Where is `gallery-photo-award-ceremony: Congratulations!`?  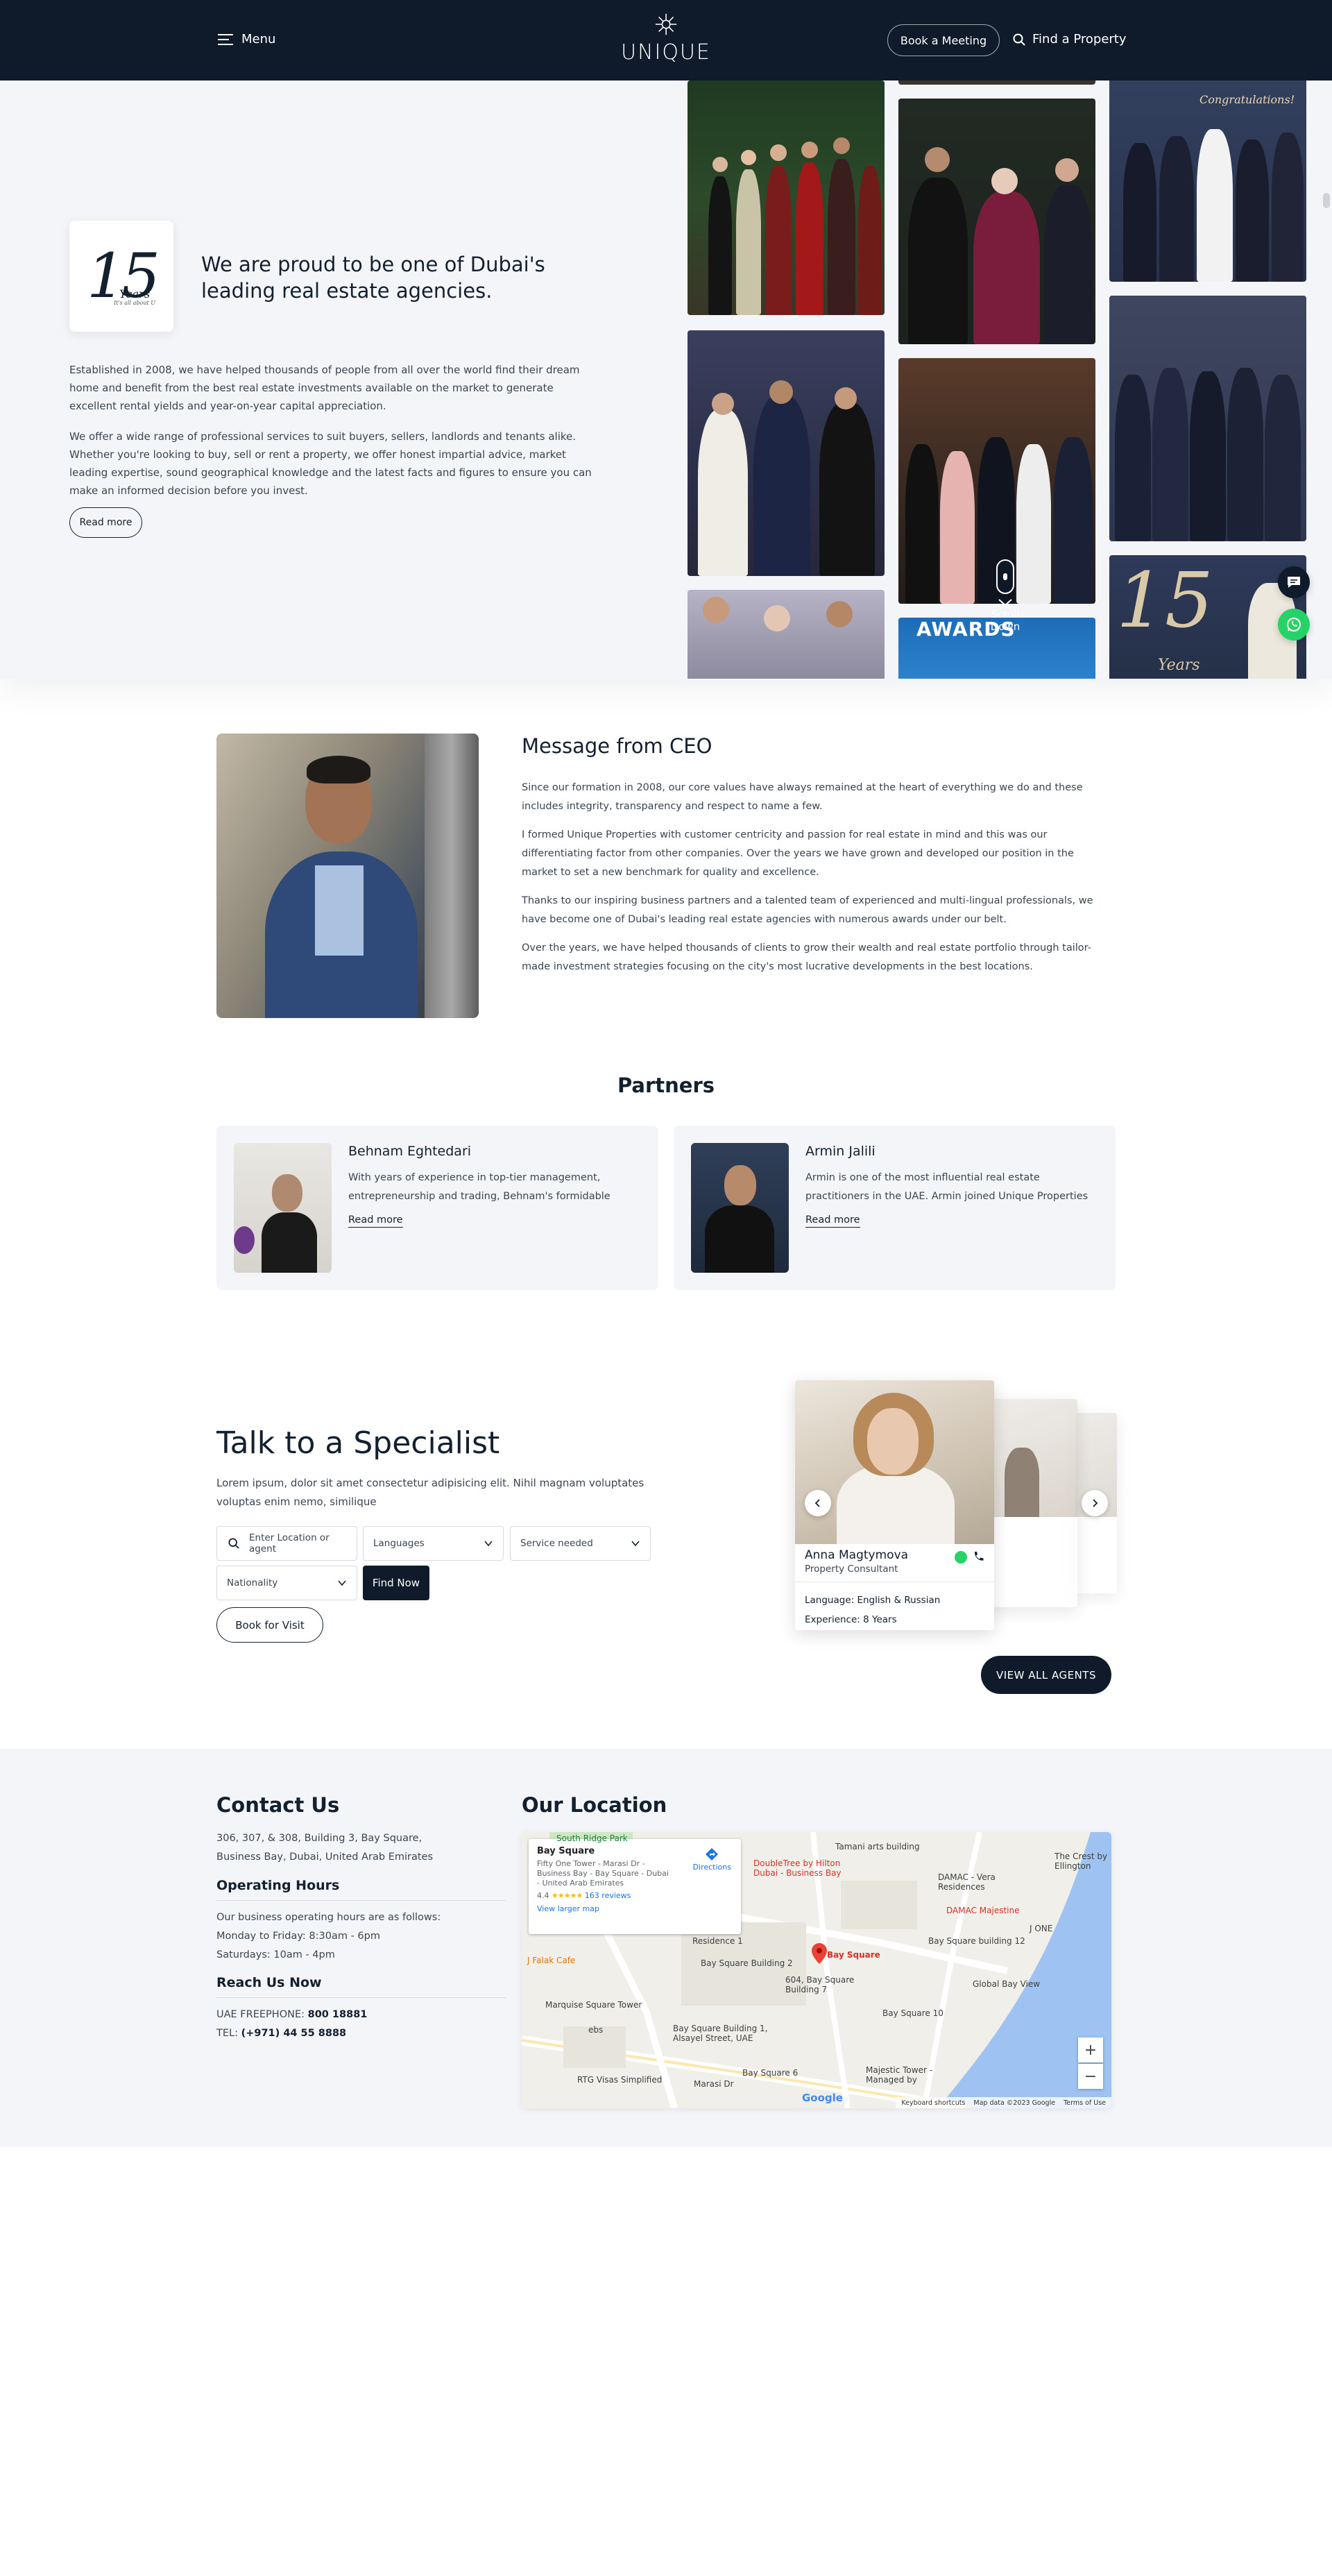
gallery-photo-award-ceremony: Congratulations! is located at coordinates (1207, 181).